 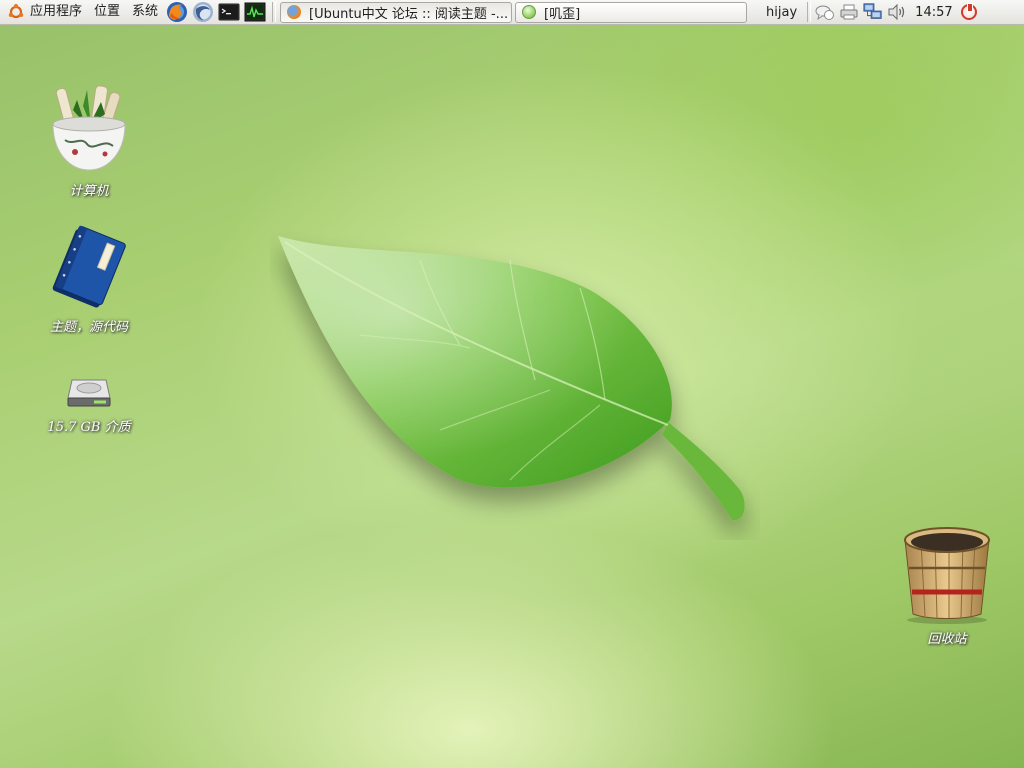 I want to click on desktop-icon-label: 15.7 GB 介质, so click(x=89, y=427).